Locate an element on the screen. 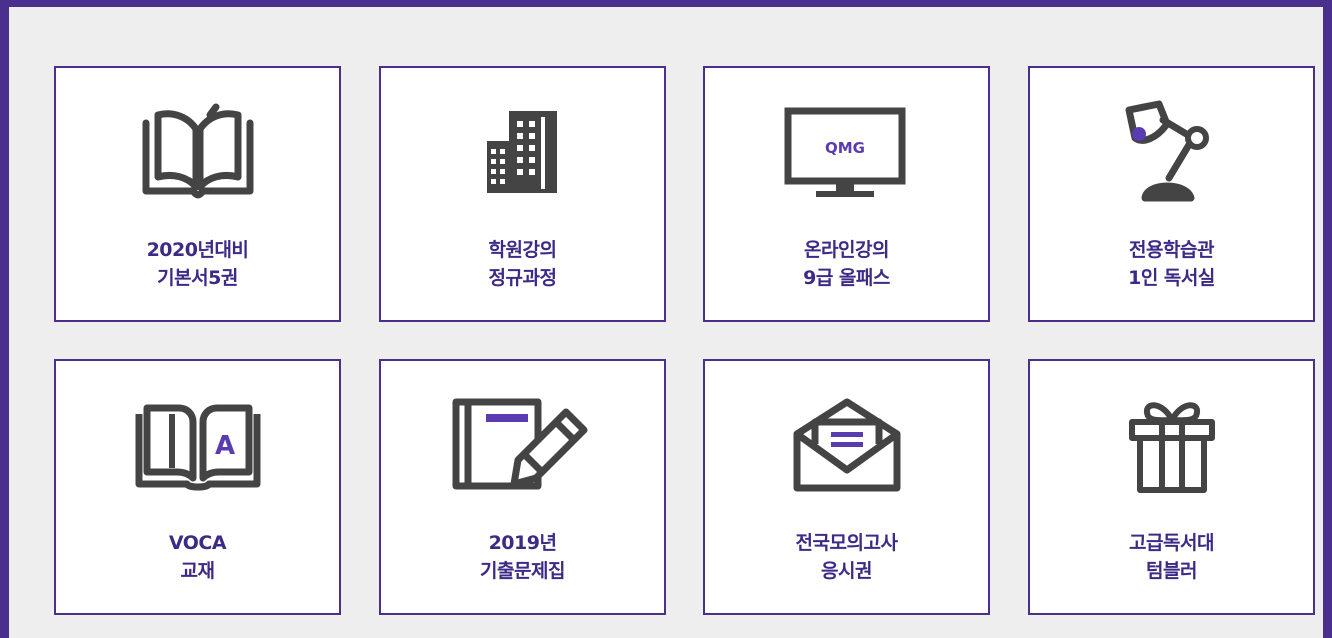  benefit-card-textbooks: 2020년대비 기본서5권 is located at coordinates (197, 194).